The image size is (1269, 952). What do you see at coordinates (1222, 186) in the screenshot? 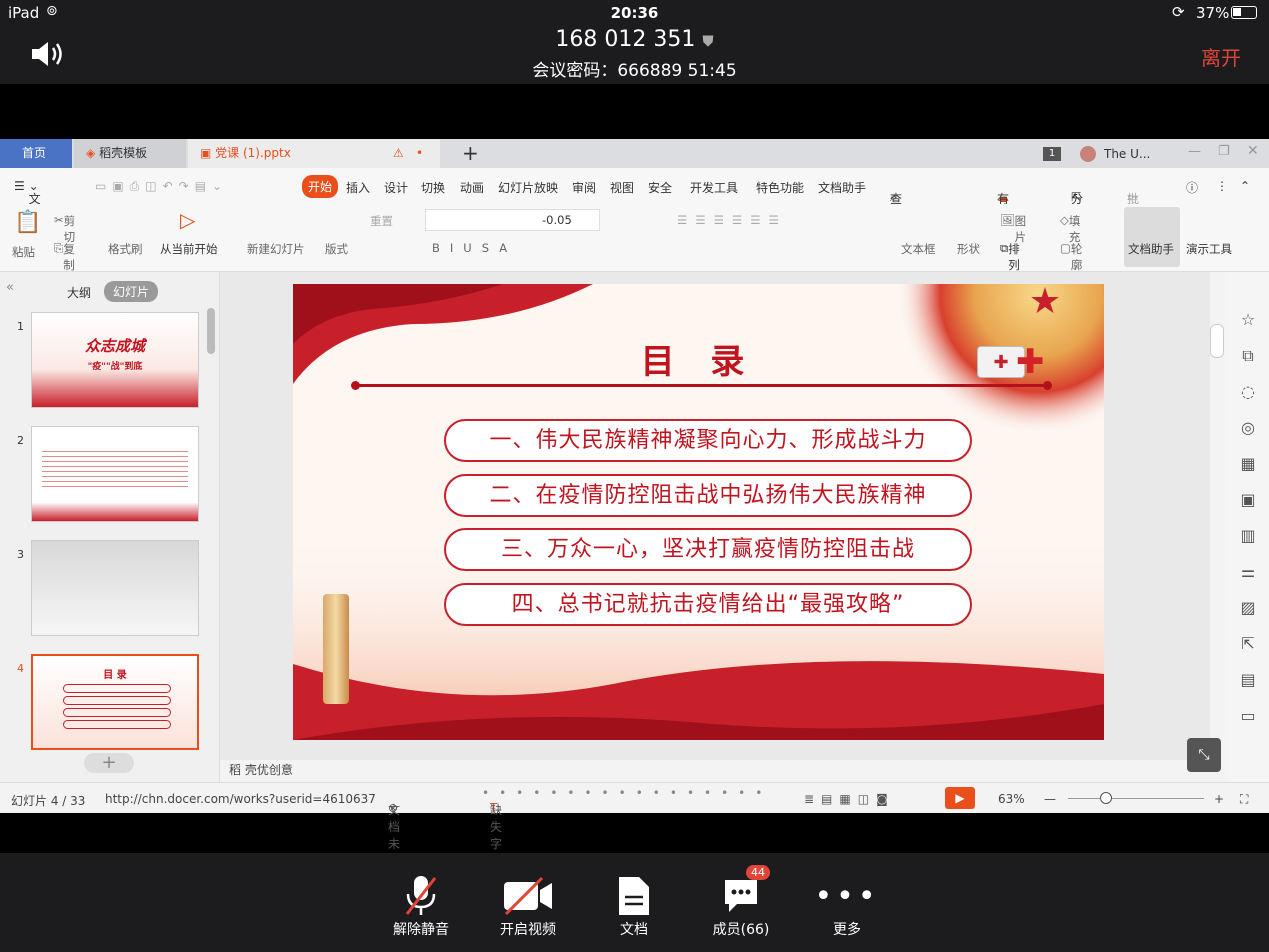
I see `more-menu-icon: ⋮` at bounding box center [1222, 186].